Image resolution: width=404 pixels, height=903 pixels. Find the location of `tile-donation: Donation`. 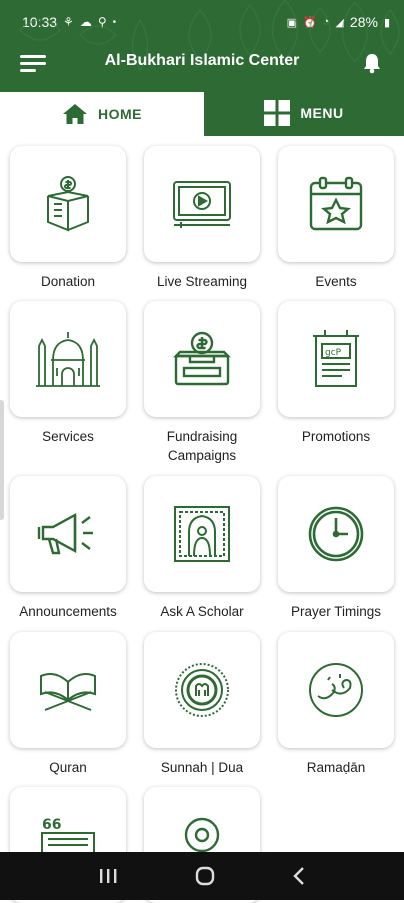

tile-donation: Donation is located at coordinates (68, 217).